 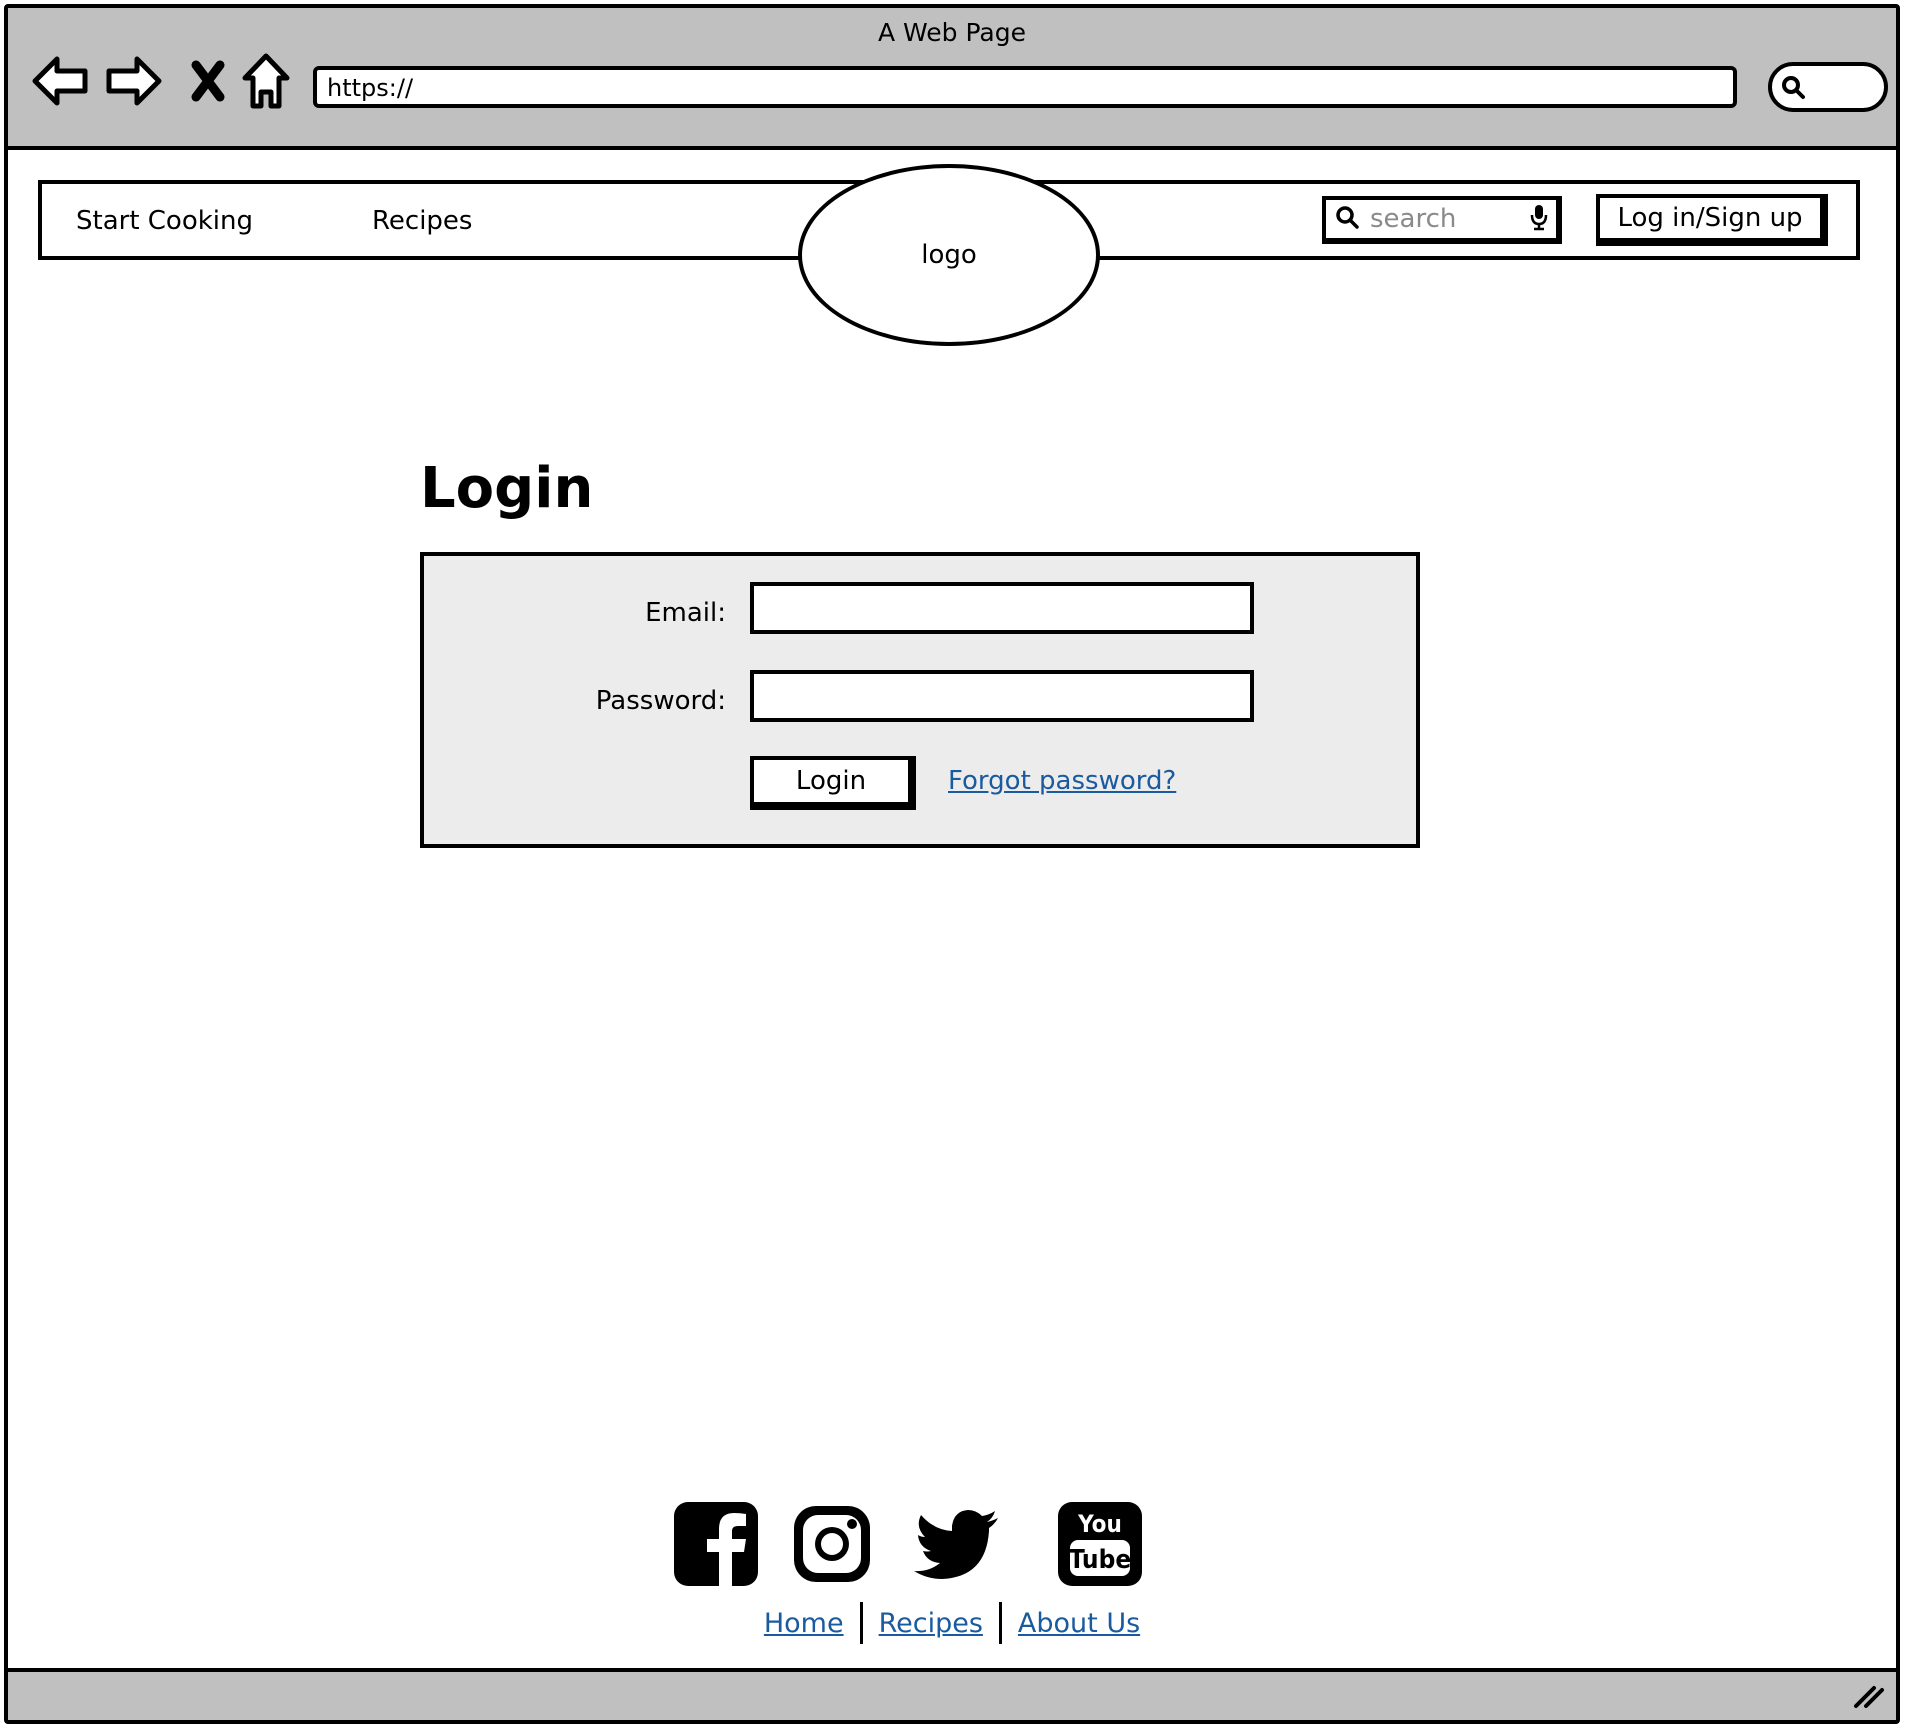 I want to click on password-label: Password:, so click(x=660, y=701).